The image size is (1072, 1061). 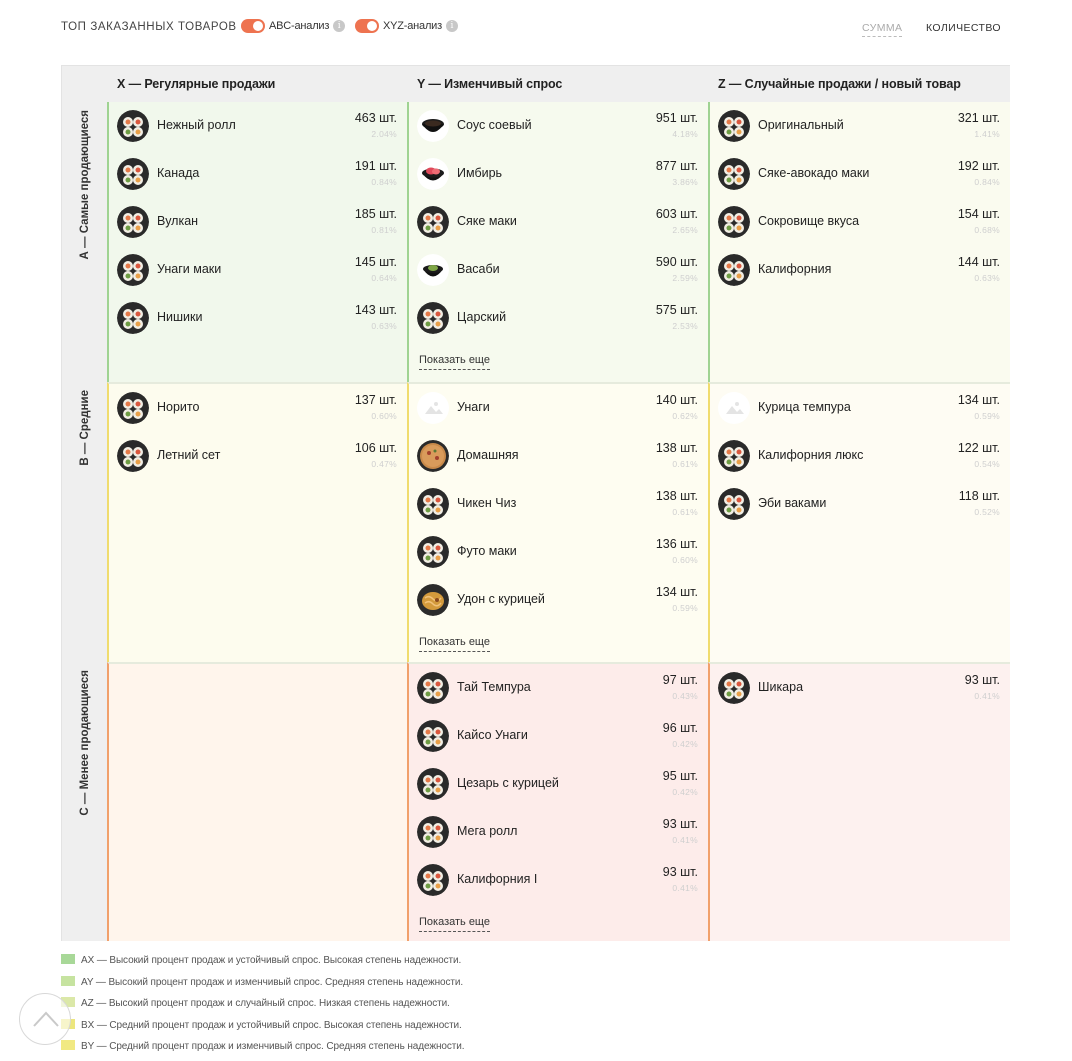 What do you see at coordinates (978, 262) in the screenshot?
I see `product-quantity: 144 шт.` at bounding box center [978, 262].